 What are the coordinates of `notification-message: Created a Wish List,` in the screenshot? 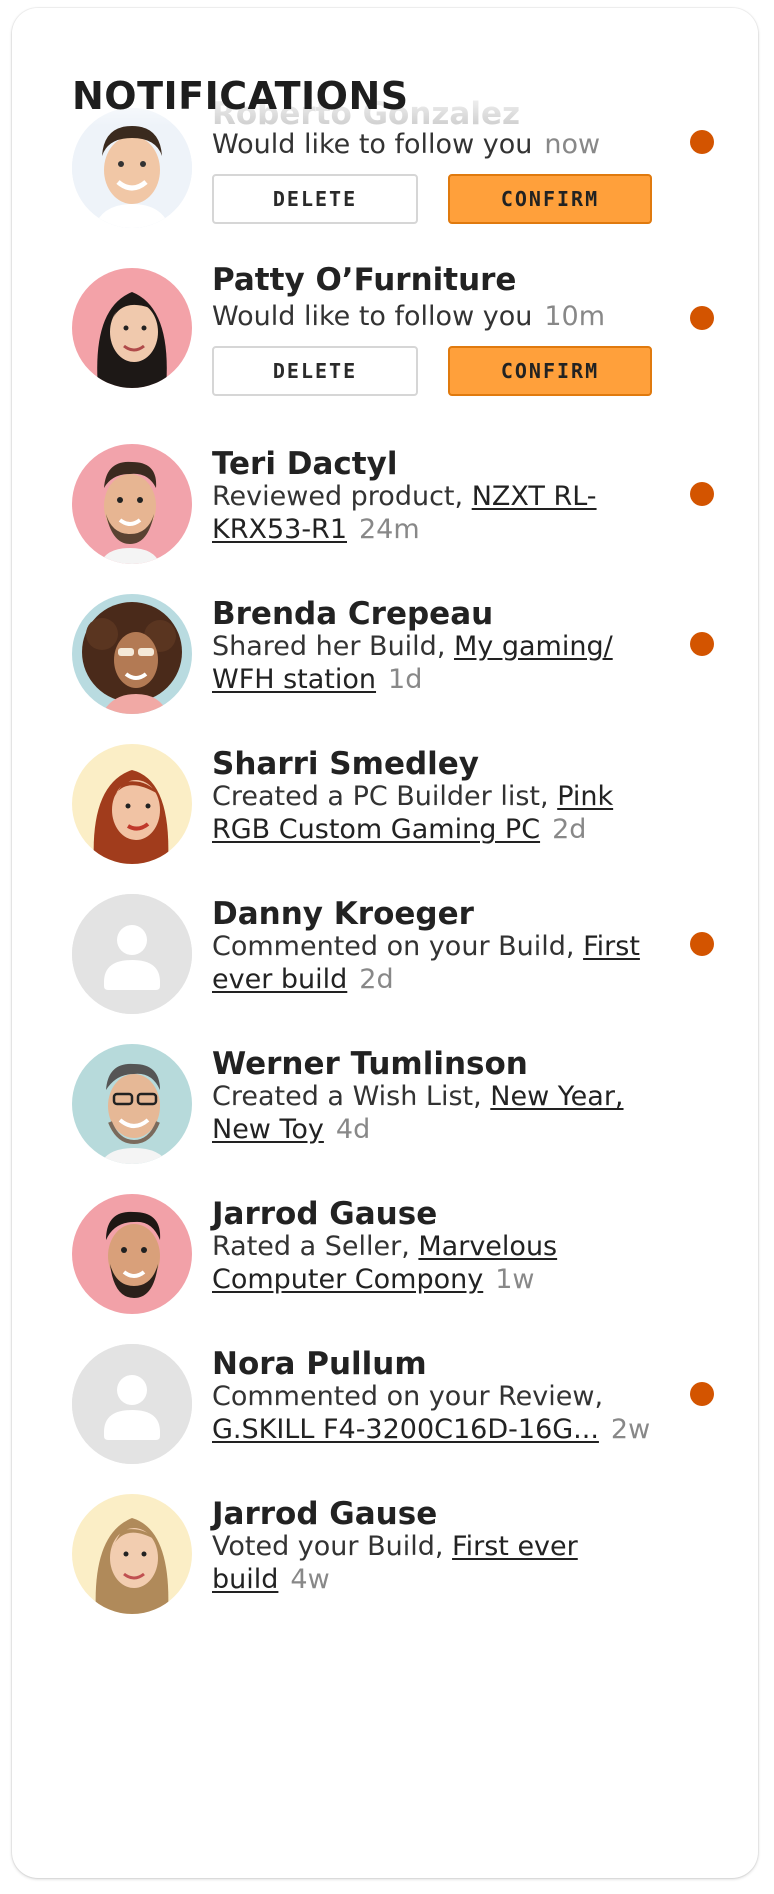 It's located at (351, 1096).